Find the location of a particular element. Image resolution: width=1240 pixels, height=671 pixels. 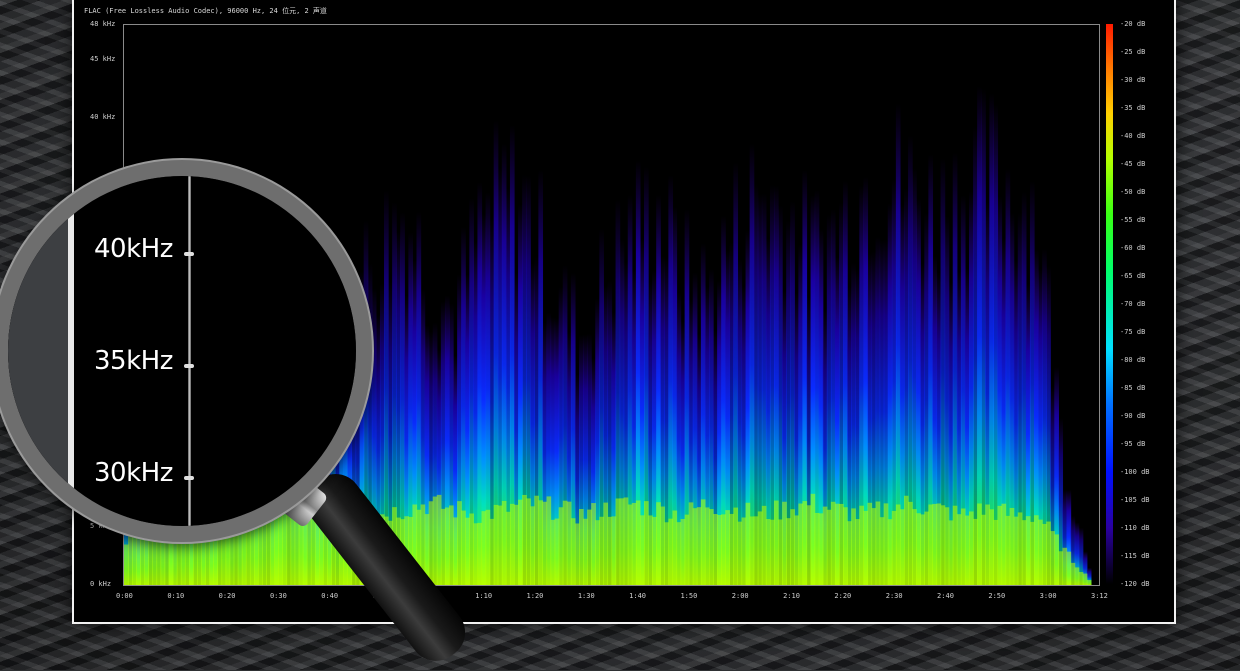

x-tick-label: 2:10 is located at coordinates (791, 596).